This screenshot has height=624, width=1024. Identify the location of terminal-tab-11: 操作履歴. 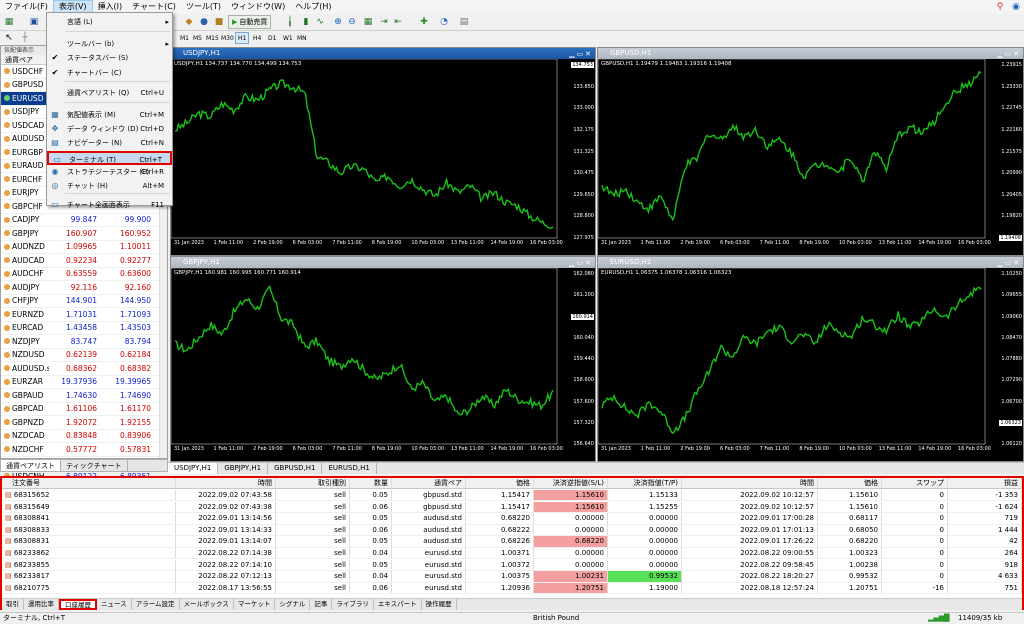
(439, 604).